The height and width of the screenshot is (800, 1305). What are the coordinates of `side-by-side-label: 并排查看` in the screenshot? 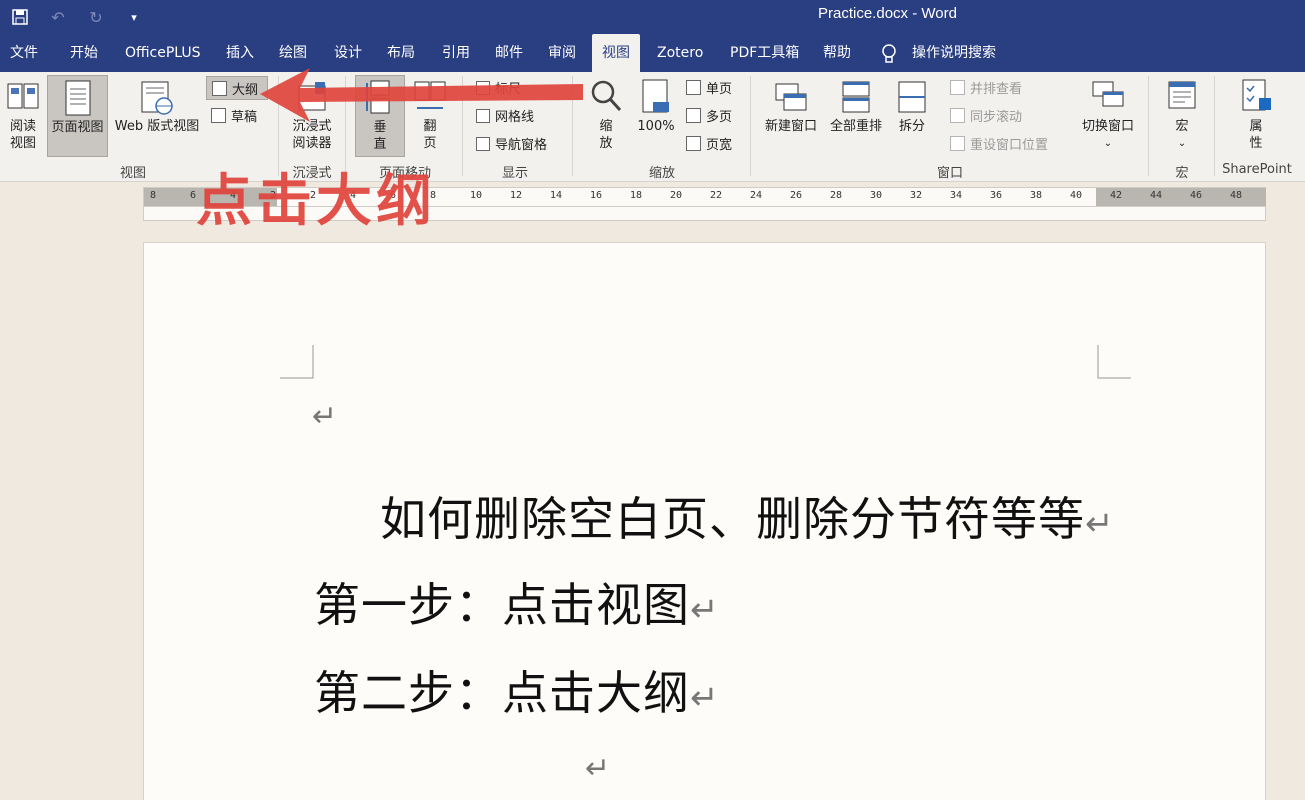 It's located at (996, 89).